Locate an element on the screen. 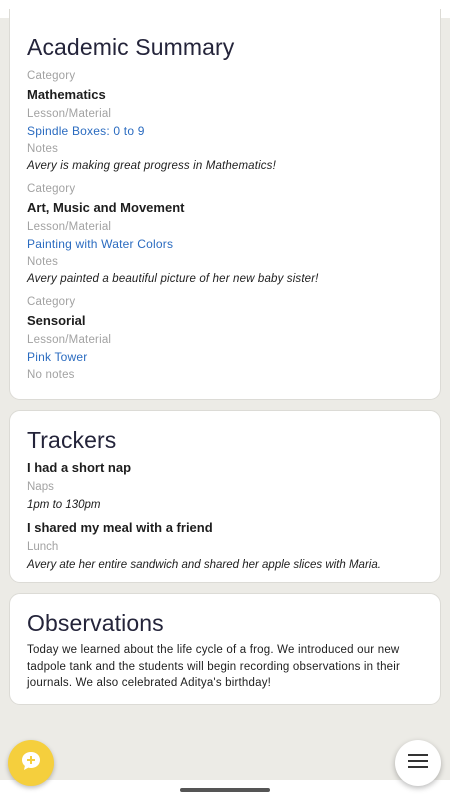 Image resolution: width=450 pixels, height=800 pixels. add-message-button is located at coordinates (31, 763).